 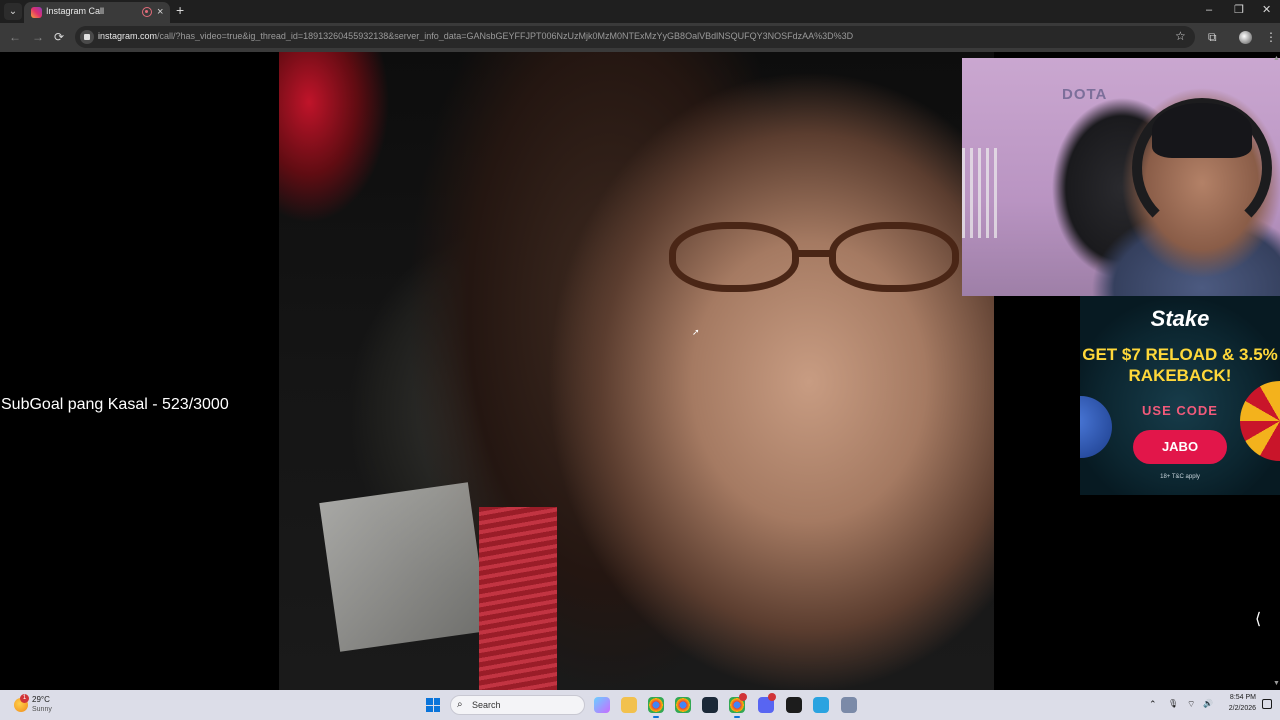 I want to click on ad-code-badge: JABO, so click(x=1180, y=447).